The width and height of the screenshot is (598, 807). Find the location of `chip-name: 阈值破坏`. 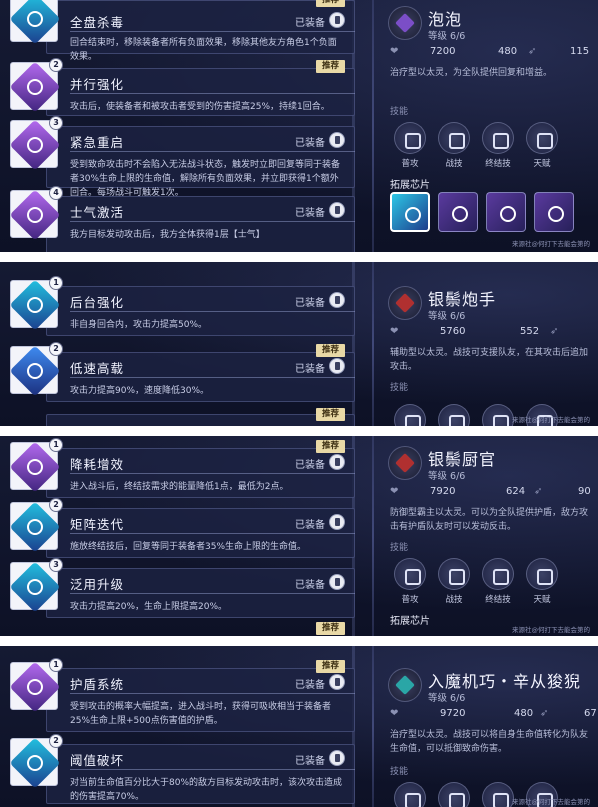

chip-name: 阈值破坏 is located at coordinates (97, 760).